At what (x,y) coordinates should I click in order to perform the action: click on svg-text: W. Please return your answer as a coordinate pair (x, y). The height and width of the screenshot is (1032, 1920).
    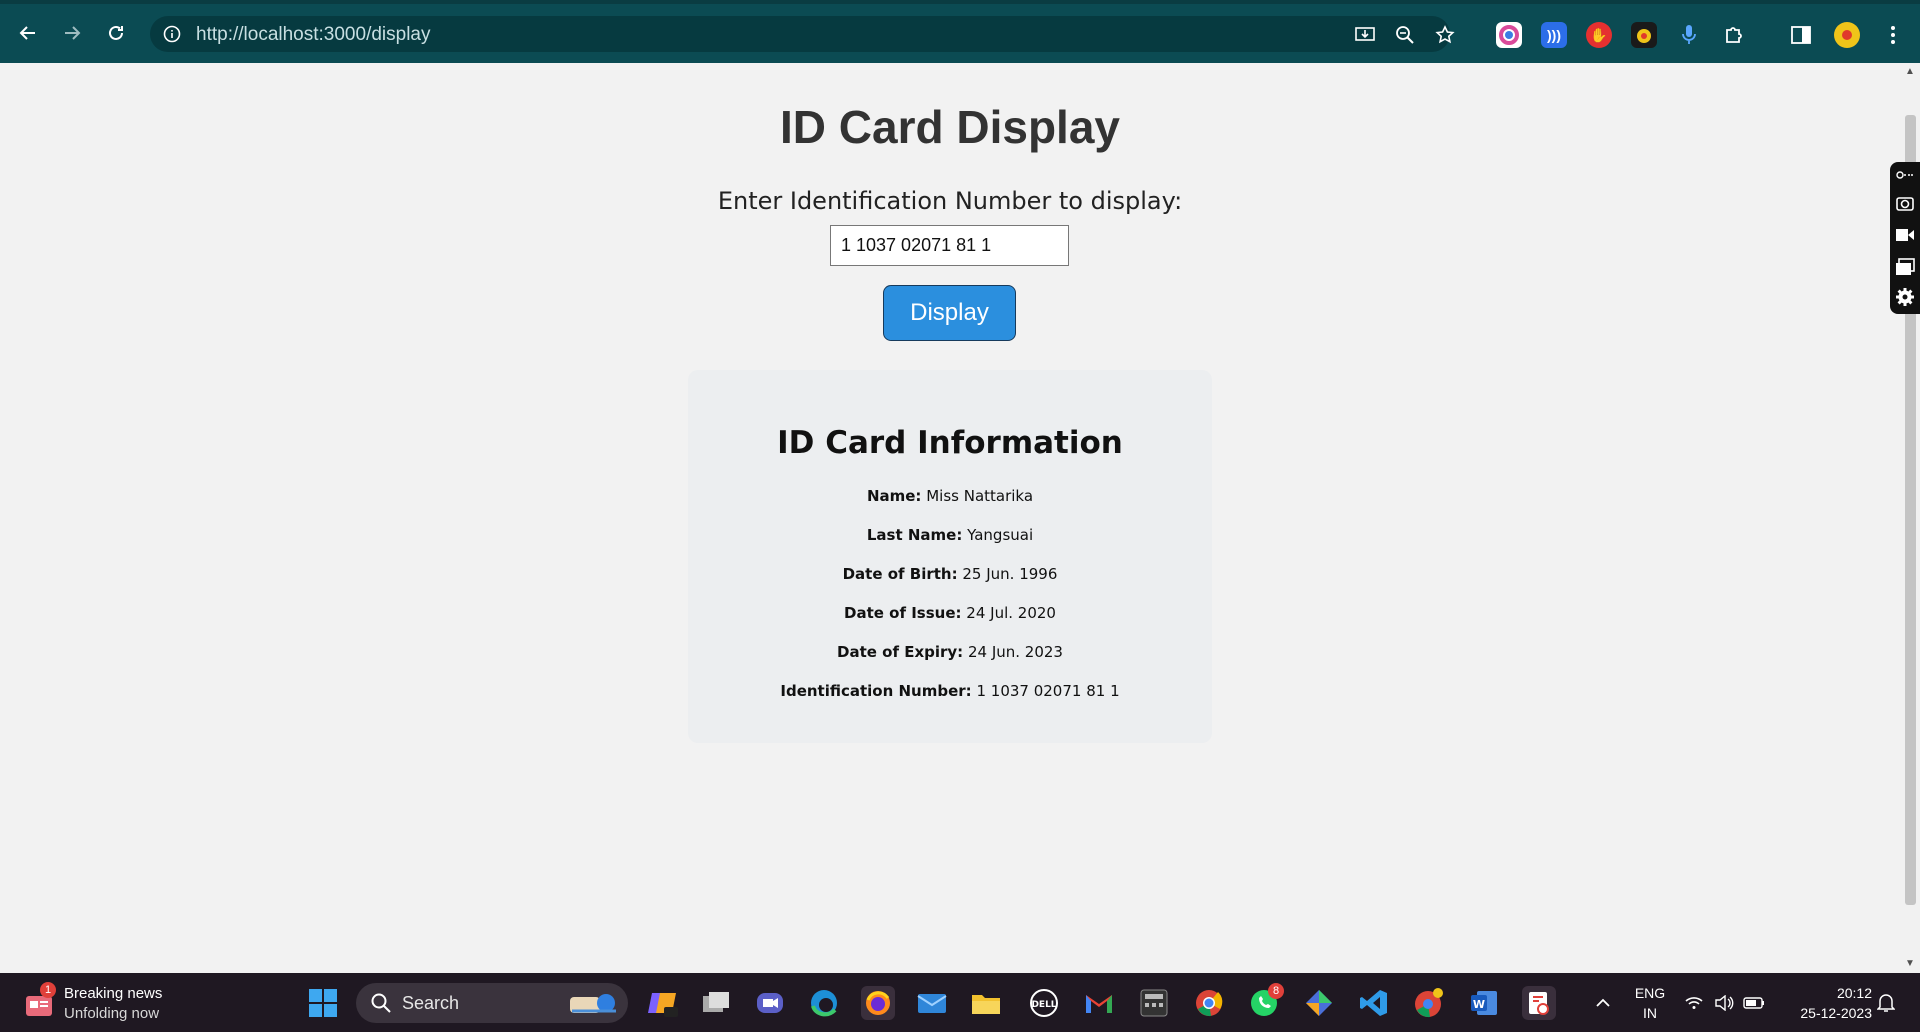
    Looking at the image, I should click on (1479, 1004).